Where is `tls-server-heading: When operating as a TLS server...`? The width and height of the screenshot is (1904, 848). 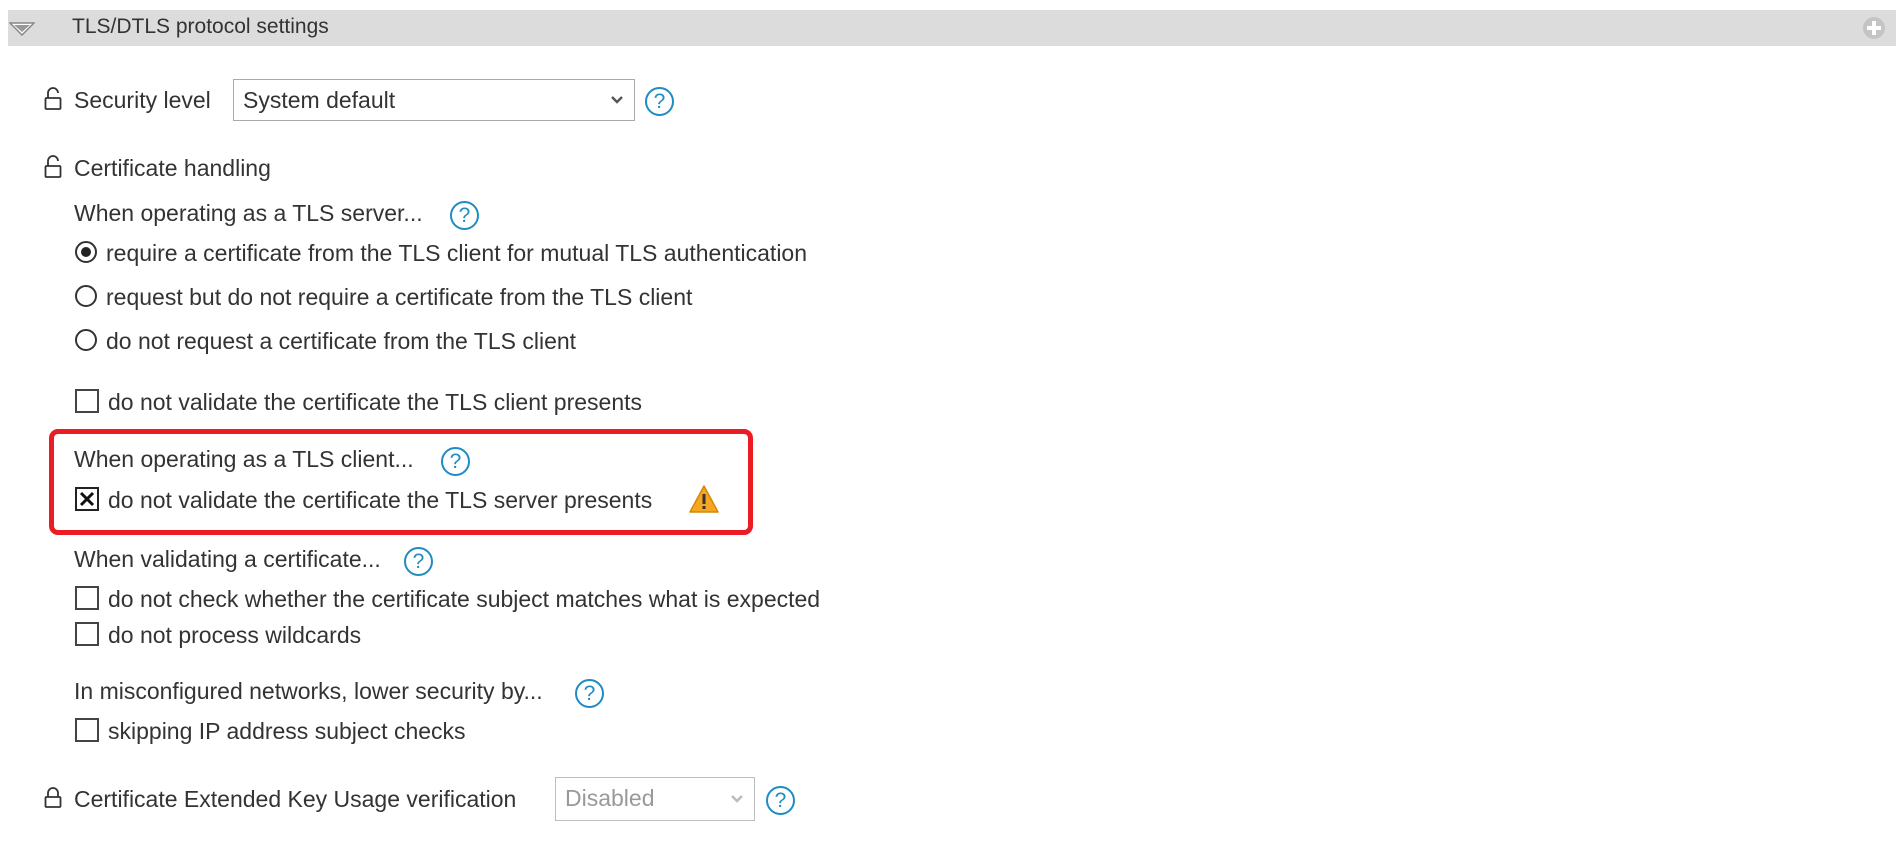 tls-server-heading: When operating as a TLS server... is located at coordinates (248, 213).